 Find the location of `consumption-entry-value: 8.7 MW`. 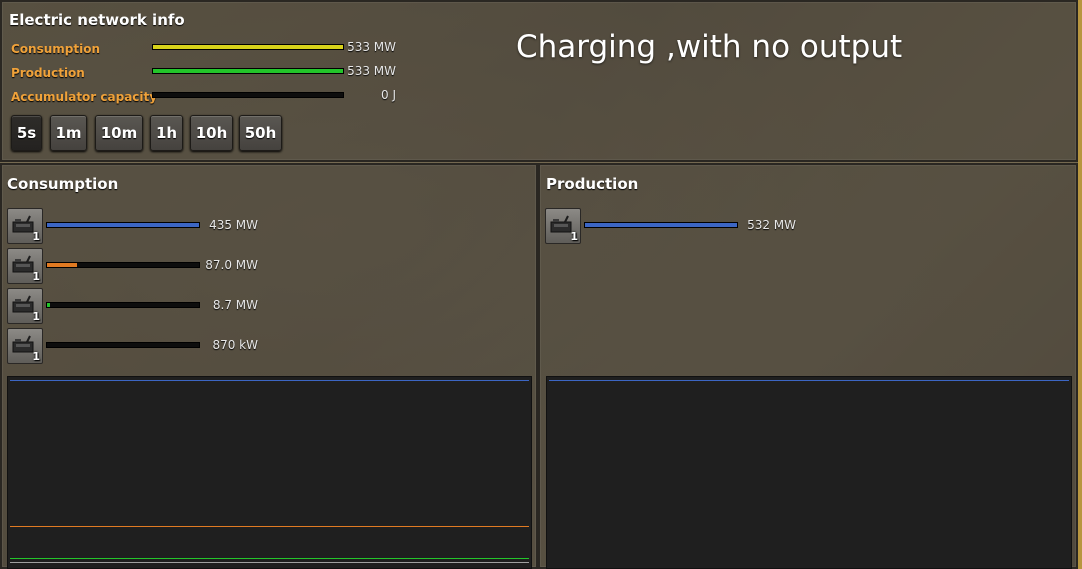

consumption-entry-value: 8.7 MW is located at coordinates (235, 305).